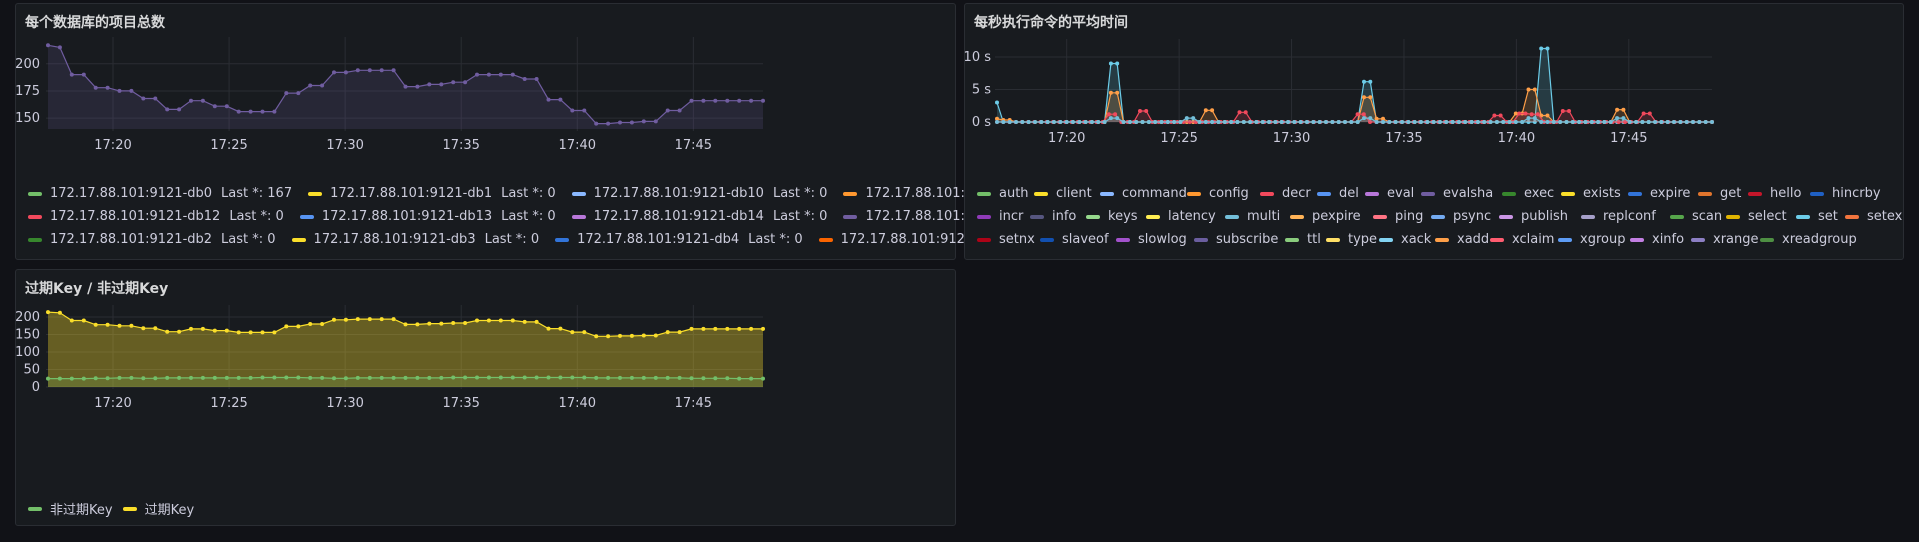 The width and height of the screenshot is (1919, 542). I want to click on legend-item: del, so click(1341, 193).